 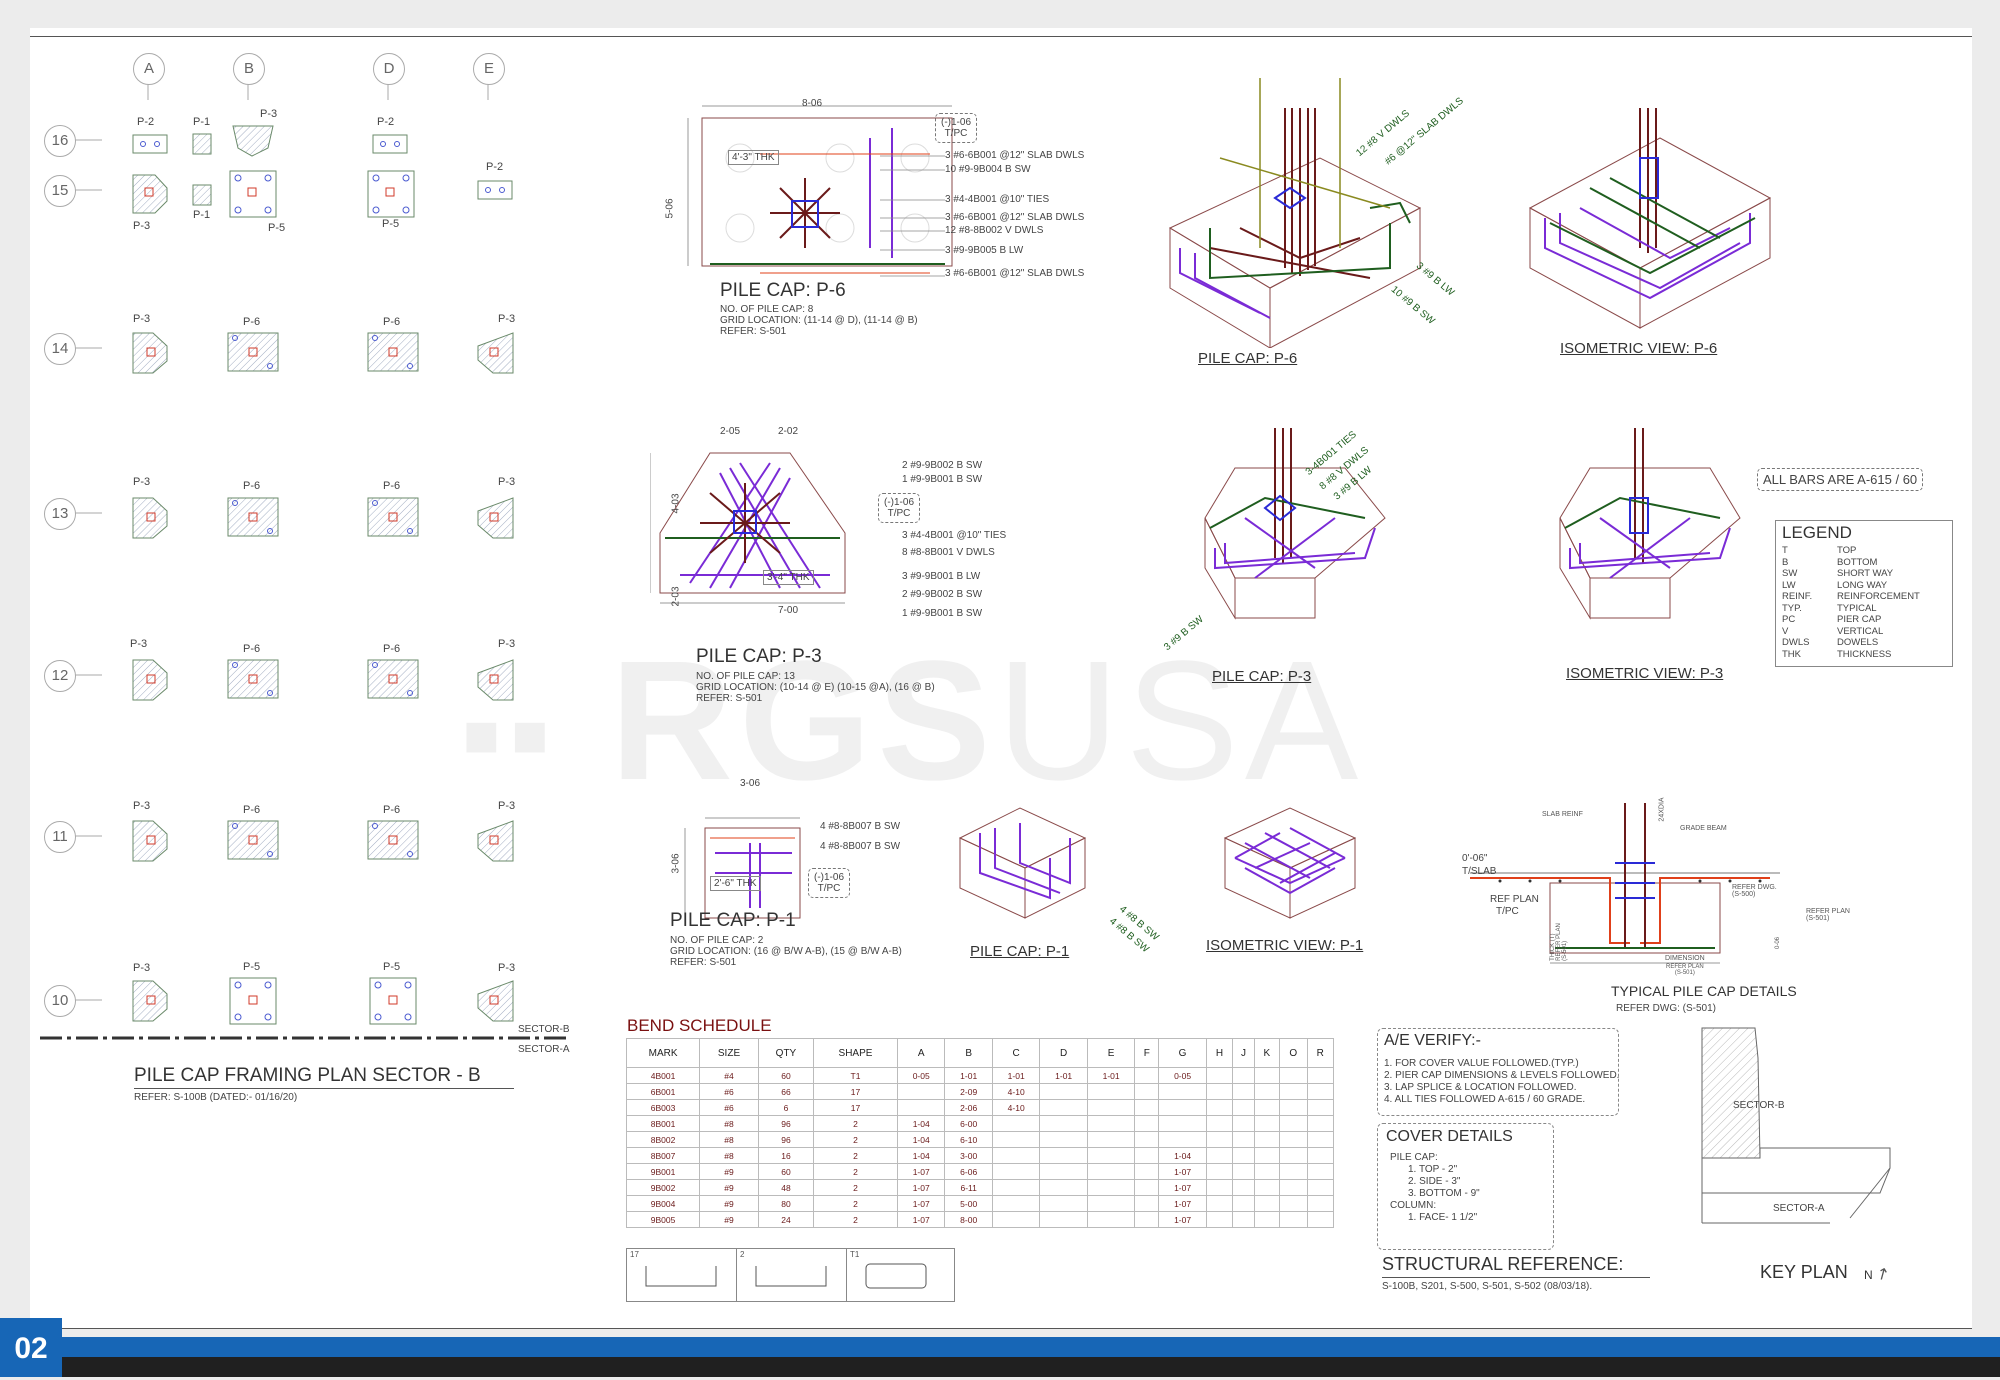 What do you see at coordinates (1516, 1277) in the screenshot?
I see `structural-underline` at bounding box center [1516, 1277].